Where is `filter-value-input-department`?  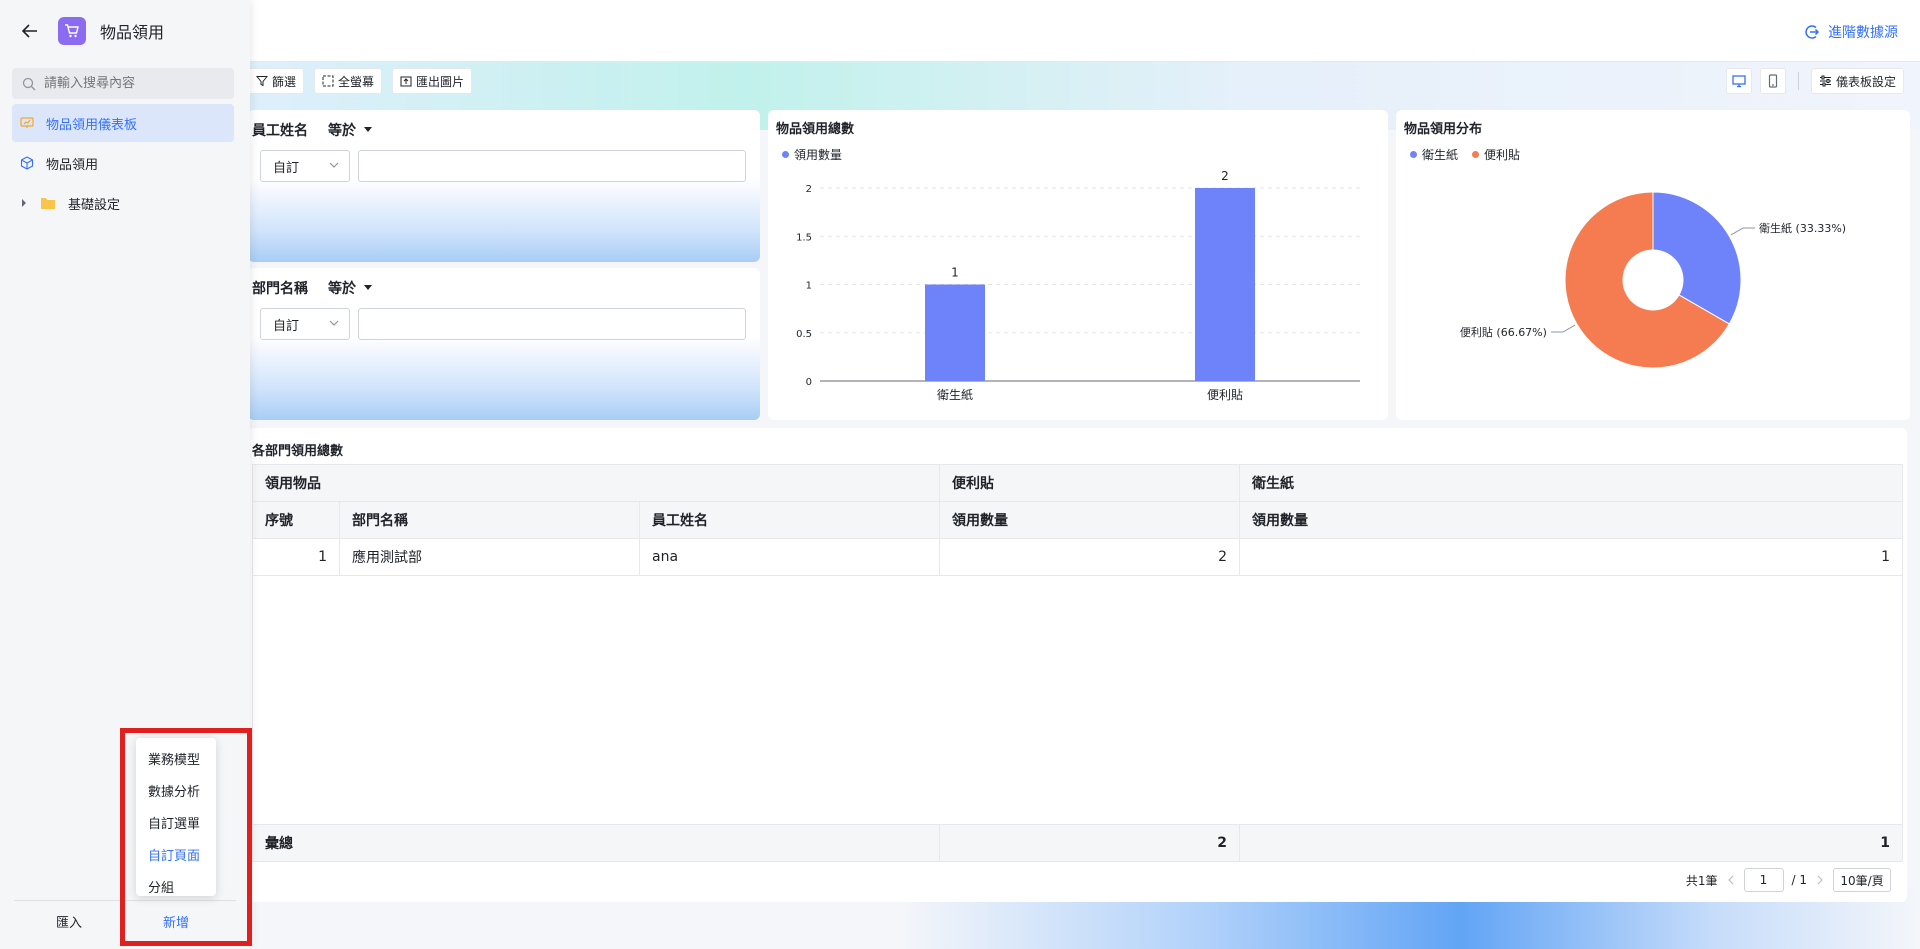
filter-value-input-department is located at coordinates (552, 324).